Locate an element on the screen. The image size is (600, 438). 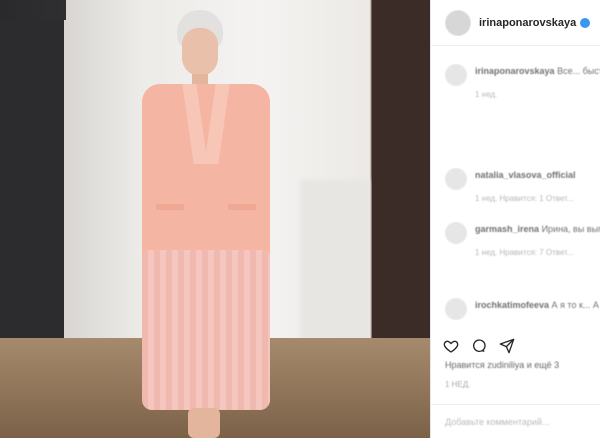
comment-username: irinaponarovskaya is located at coordinates (515, 71).